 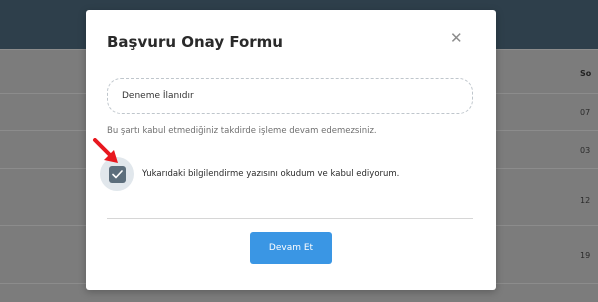 What do you see at coordinates (585, 112) in the screenshot?
I see `table-cell: 07` at bounding box center [585, 112].